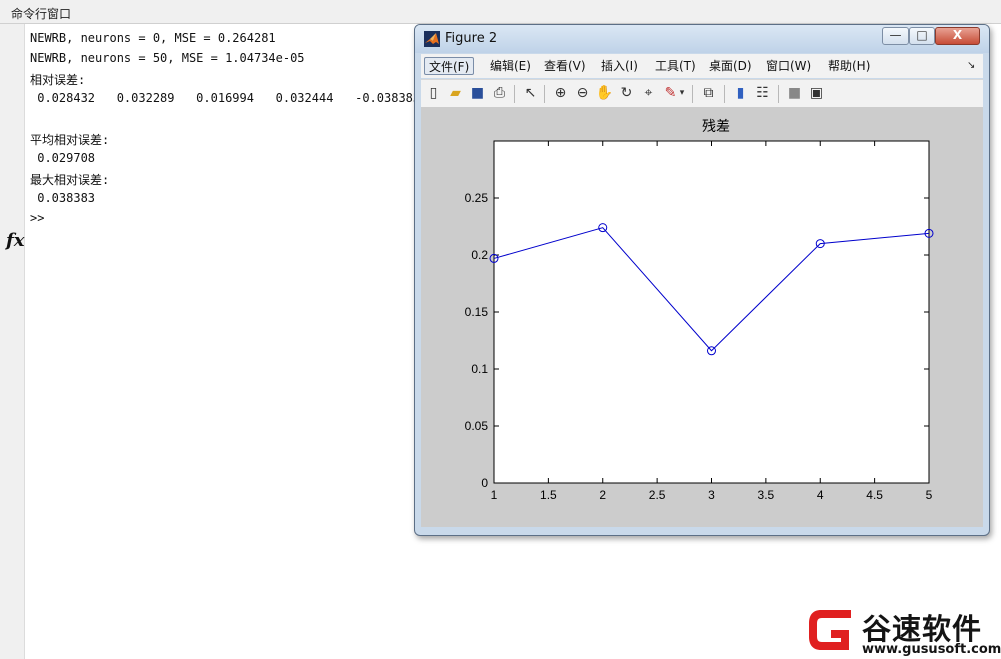  I want to click on gusu-logo: 谷速软件 www.gususoft.com, so click(903, 631).